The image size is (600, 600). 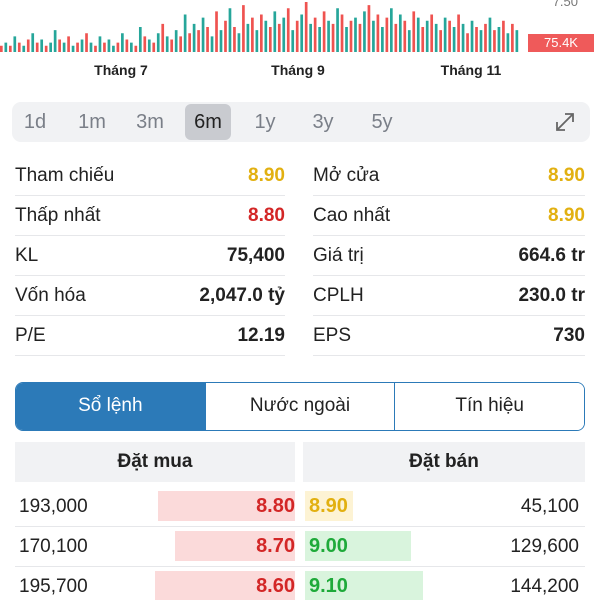 What do you see at coordinates (489, 406) in the screenshot?
I see `tab-signals: Tín hiệu` at bounding box center [489, 406].